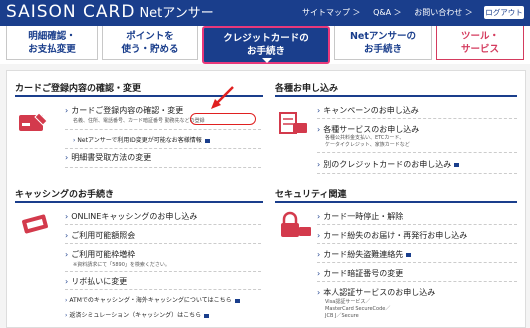 This screenshot has width=530, height=328. Describe the element at coordinates (267, 60) in the screenshot. I see `active-tab-pointer` at that location.